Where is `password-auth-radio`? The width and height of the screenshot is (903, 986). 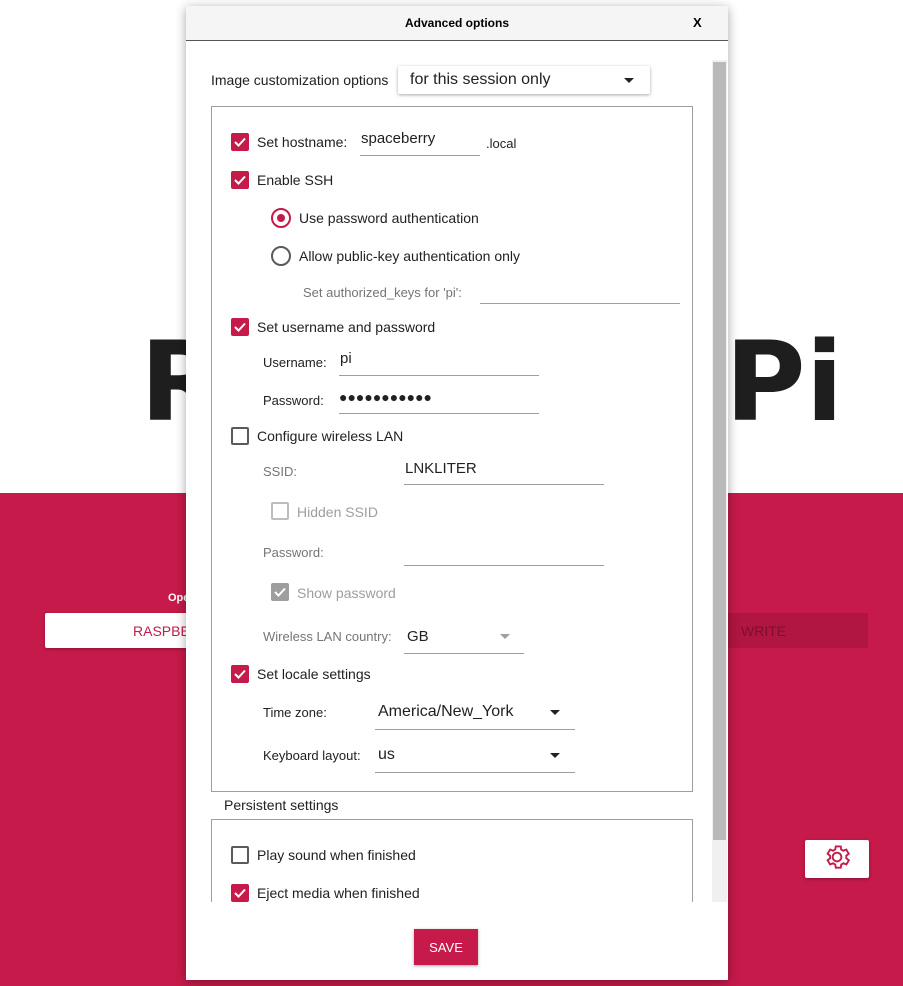 password-auth-radio is located at coordinates (281, 218).